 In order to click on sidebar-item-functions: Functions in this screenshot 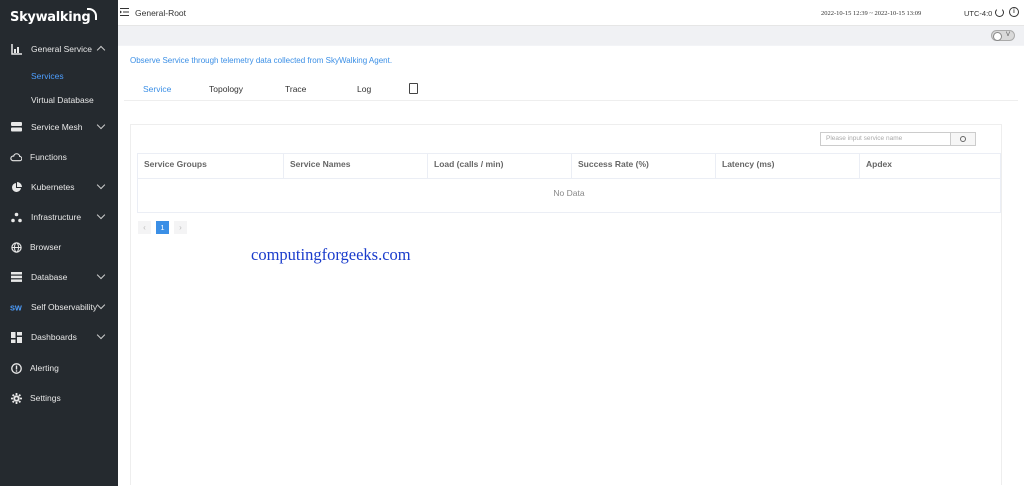, I will do `click(59, 157)`.